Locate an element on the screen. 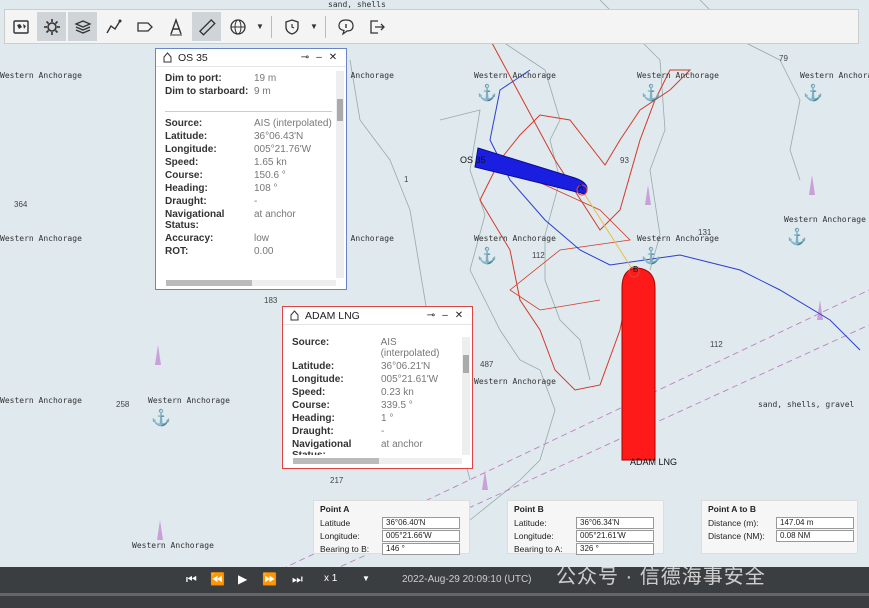 This screenshot has width=869, height=608. longitude-row: Longitude: 005°21.66'W is located at coordinates (394, 536).